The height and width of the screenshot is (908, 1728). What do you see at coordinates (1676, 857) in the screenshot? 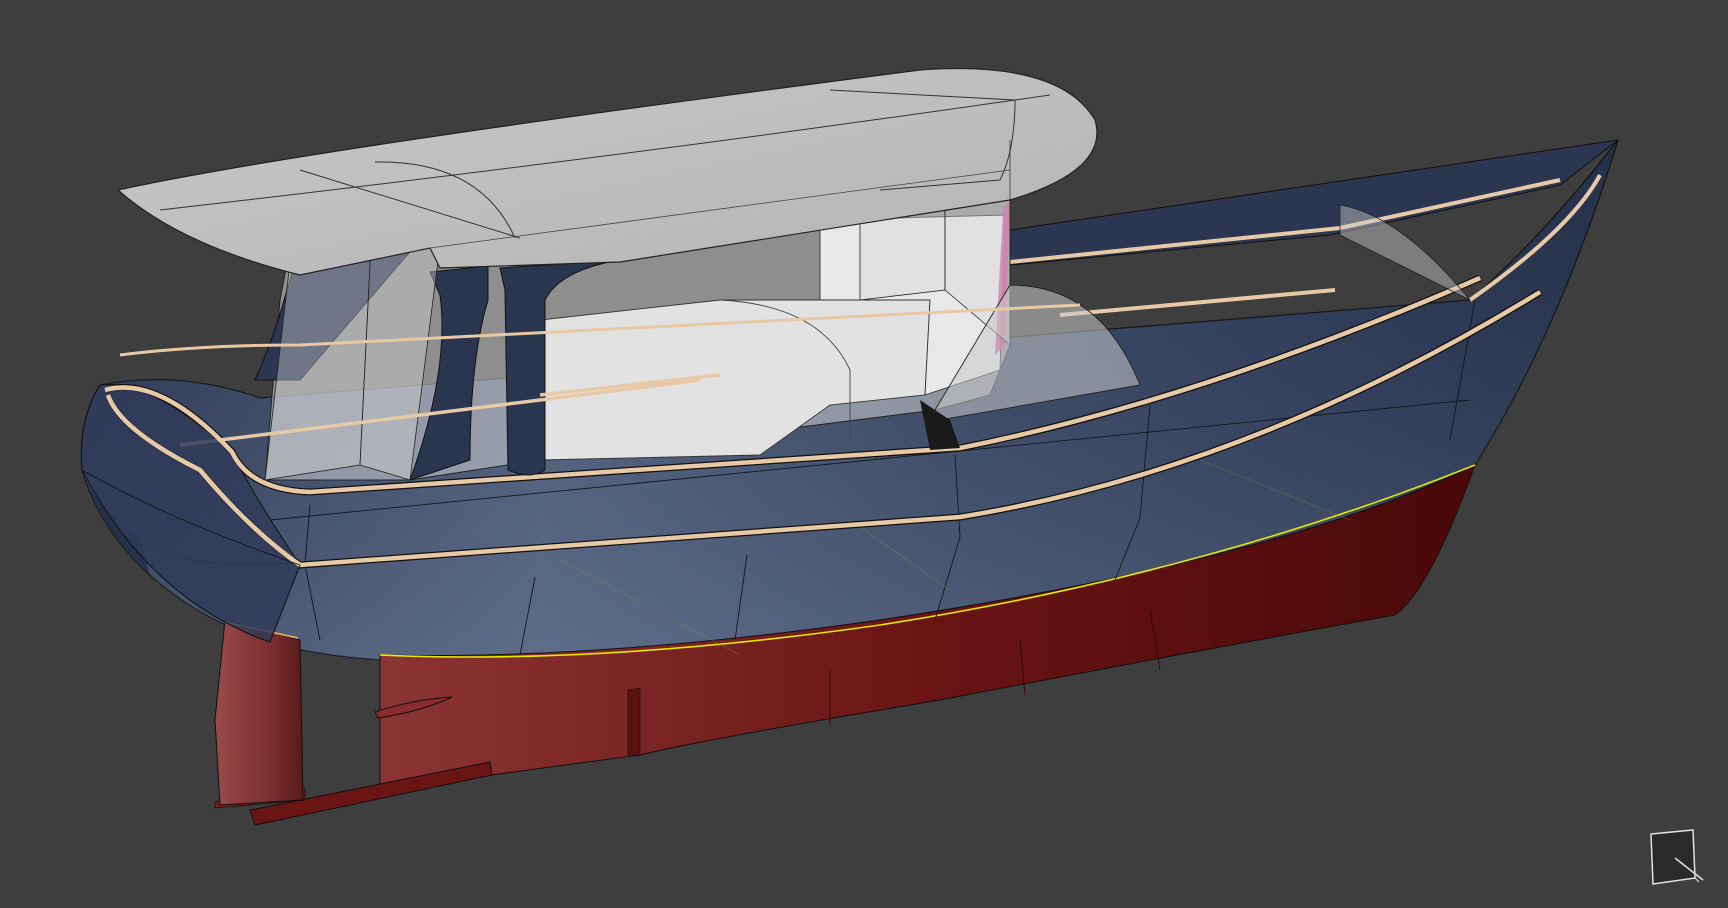
I see `view-orientation-cube-icon` at bounding box center [1676, 857].